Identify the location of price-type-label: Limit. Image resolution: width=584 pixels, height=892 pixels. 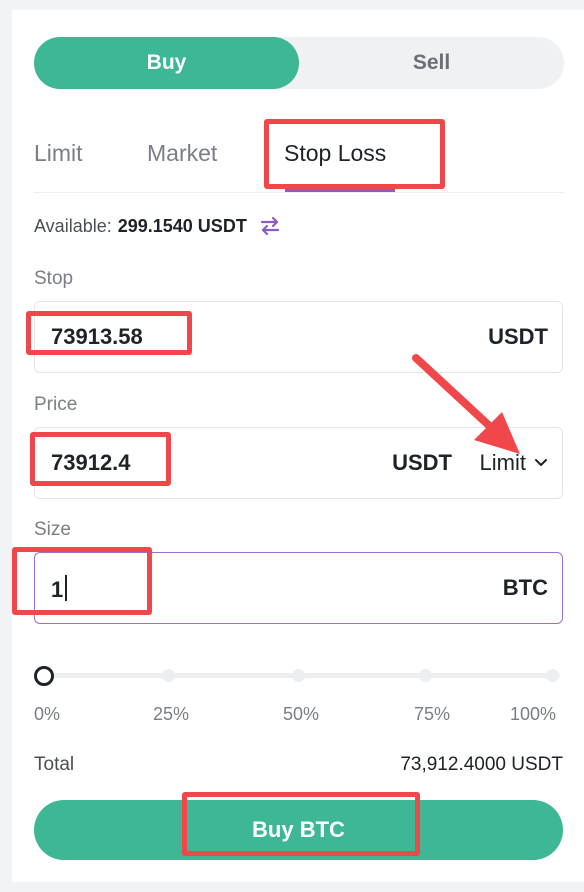
(502, 462).